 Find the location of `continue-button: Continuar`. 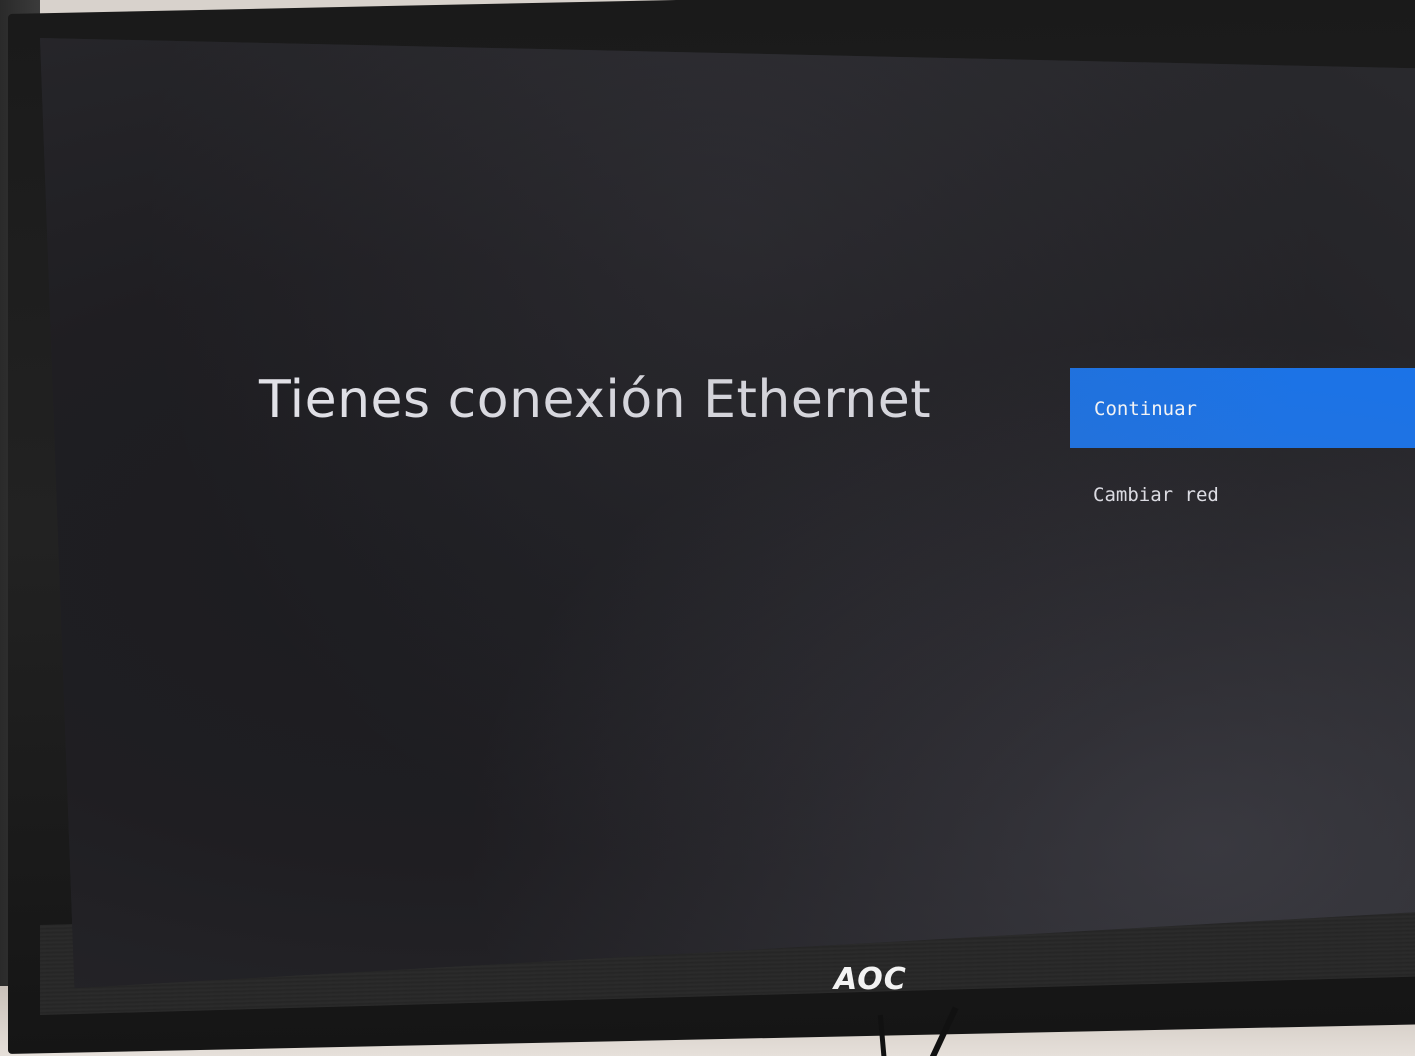

continue-button: Continuar is located at coordinates (1242, 408).